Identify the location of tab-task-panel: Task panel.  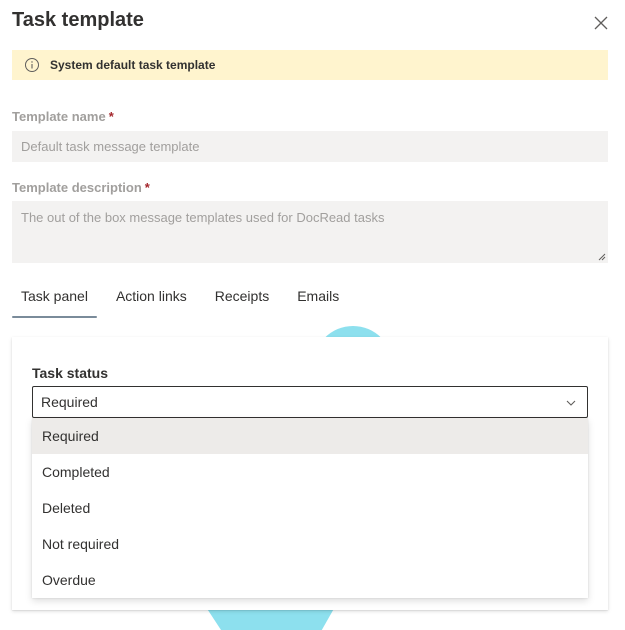
(54, 299).